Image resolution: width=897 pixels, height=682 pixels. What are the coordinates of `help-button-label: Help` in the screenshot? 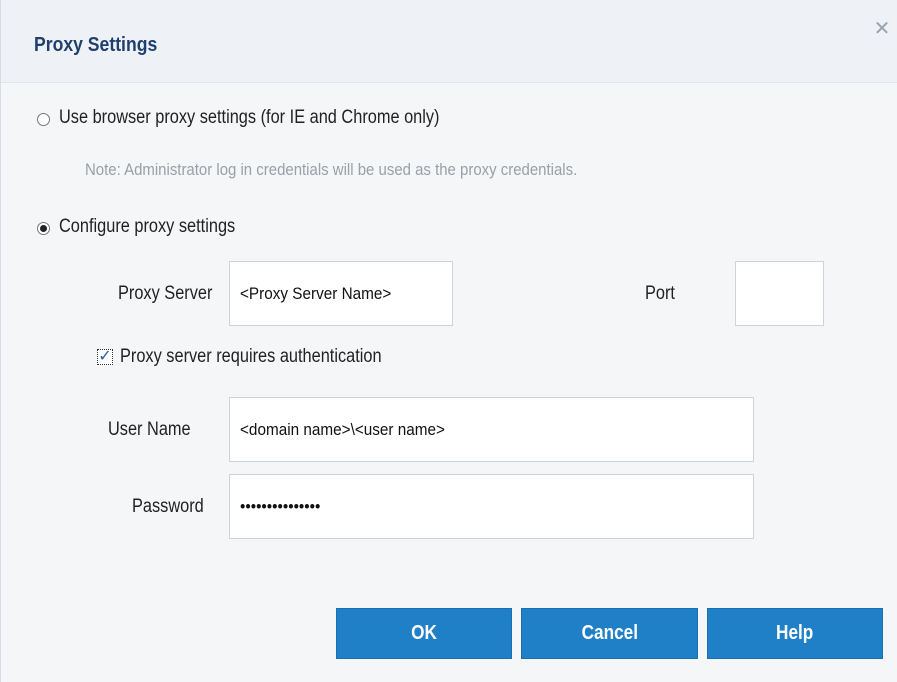 It's located at (795, 633).